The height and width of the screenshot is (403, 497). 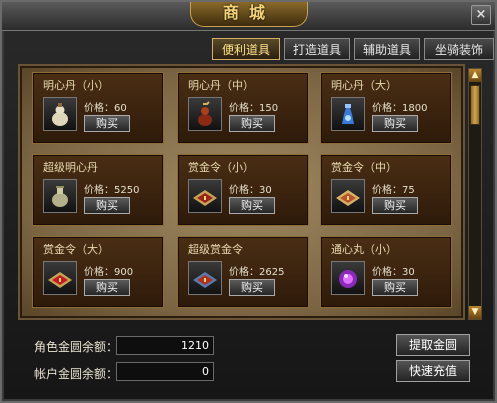 I want to click on quick-recharge-button: 快速充值, so click(x=433, y=371).